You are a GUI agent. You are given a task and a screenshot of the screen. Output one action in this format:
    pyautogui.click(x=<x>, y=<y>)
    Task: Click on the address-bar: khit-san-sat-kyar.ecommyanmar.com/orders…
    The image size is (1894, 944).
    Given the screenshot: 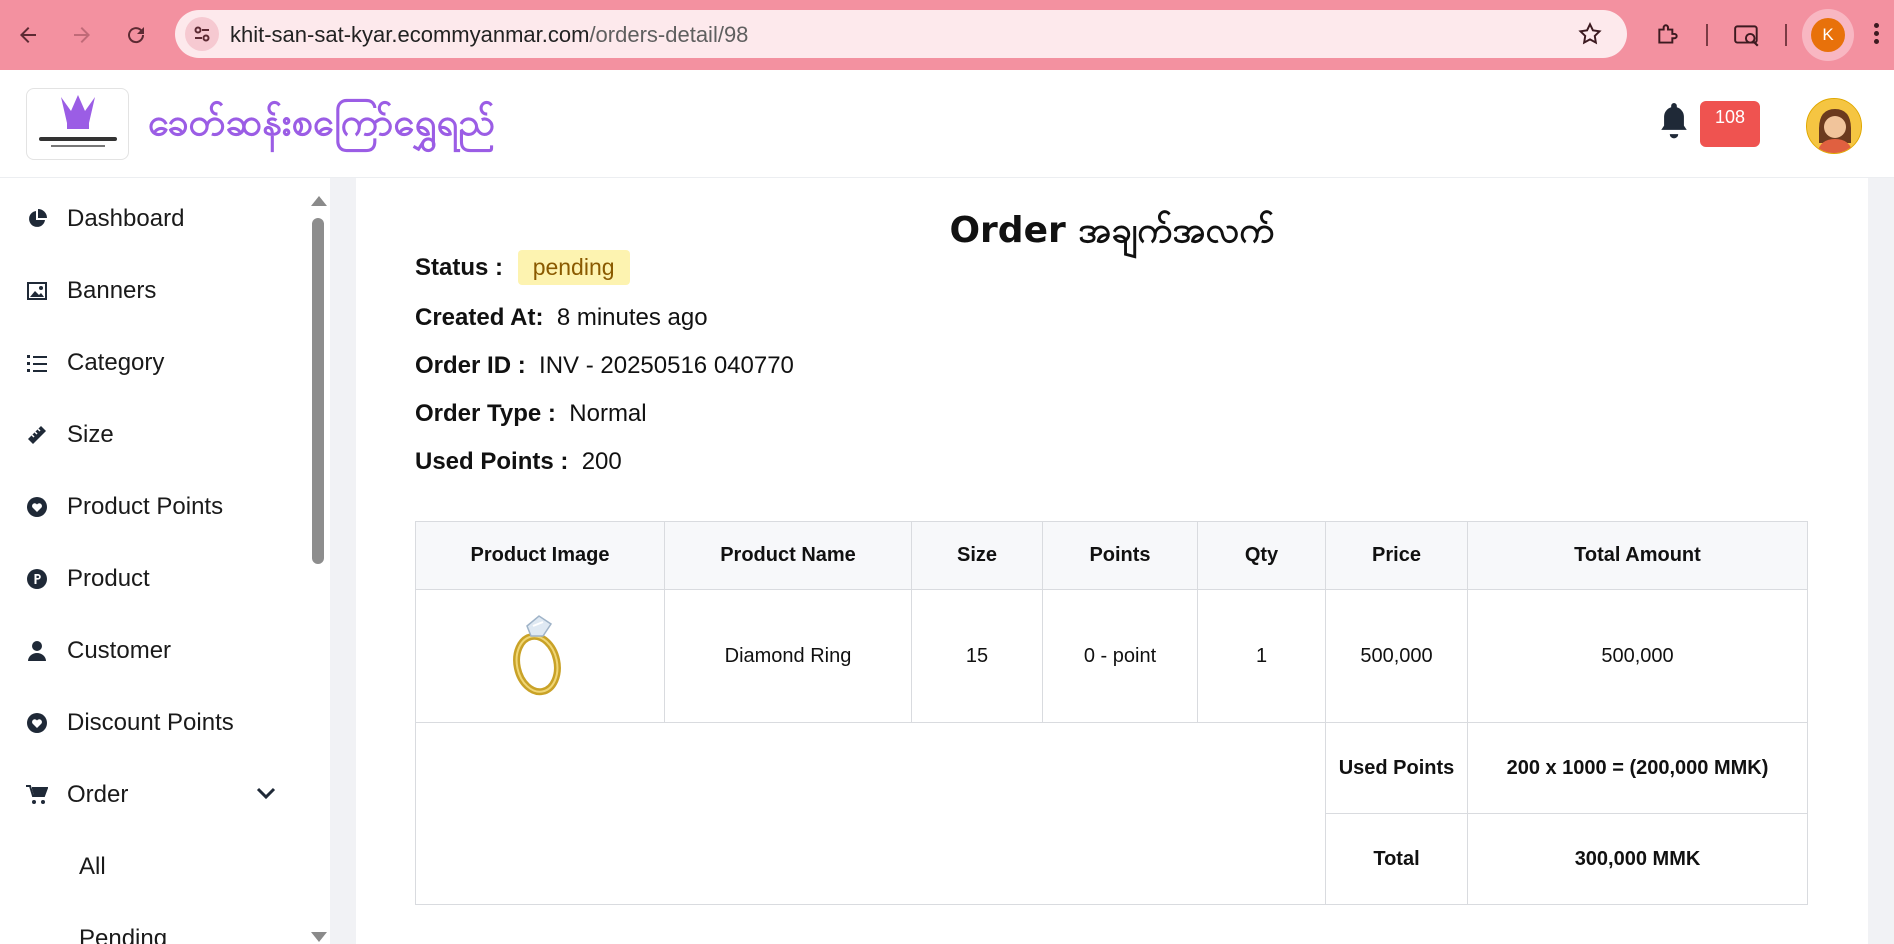 What is the action you would take?
    pyautogui.click(x=901, y=34)
    